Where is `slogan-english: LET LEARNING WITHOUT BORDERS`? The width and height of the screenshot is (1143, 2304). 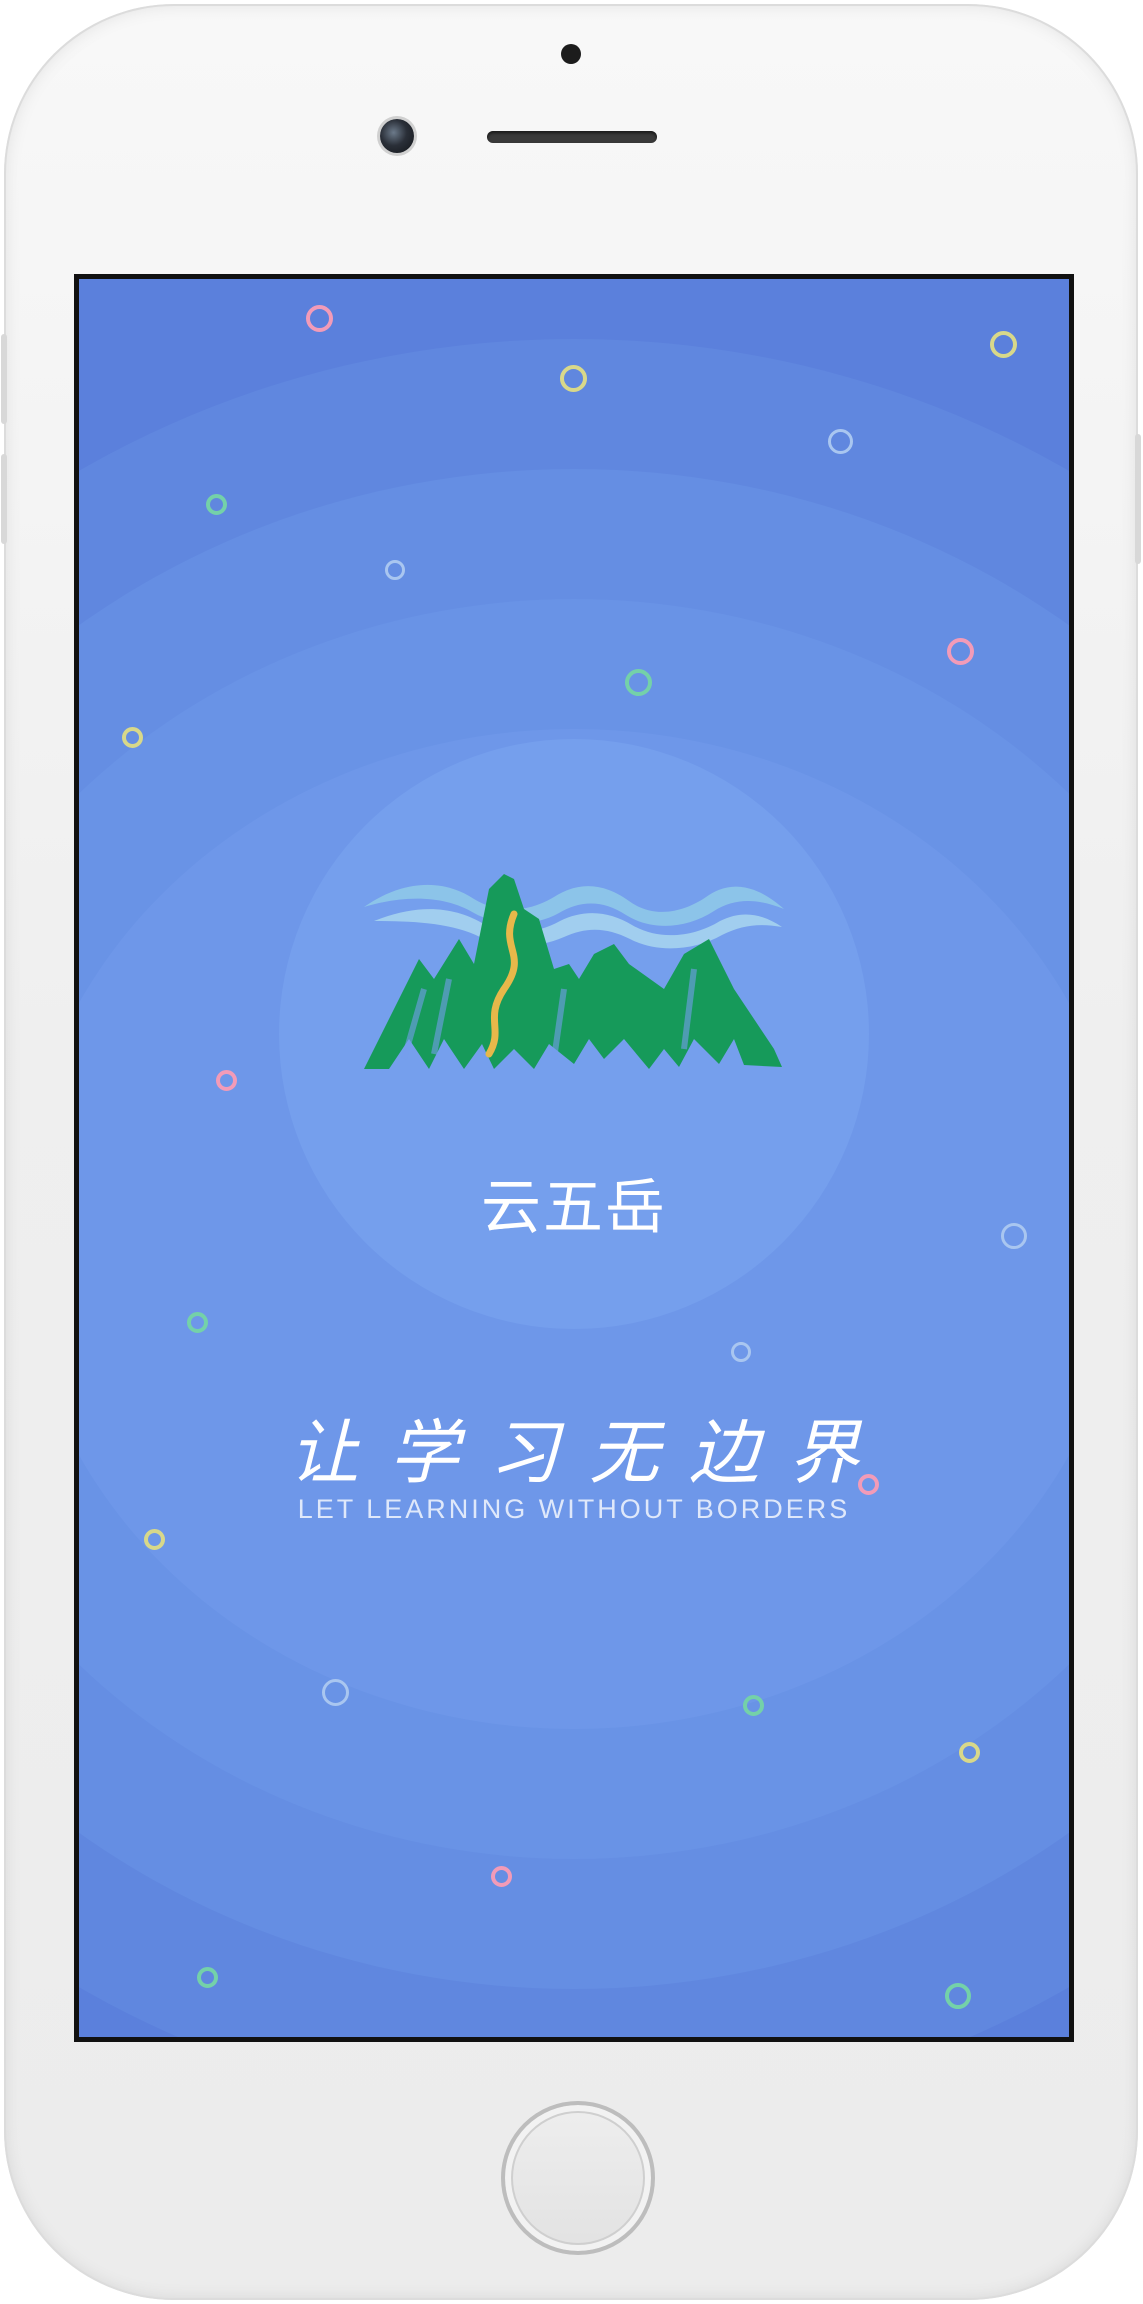
slogan-english: LET LEARNING WITHOUT BORDERS is located at coordinates (574, 1509).